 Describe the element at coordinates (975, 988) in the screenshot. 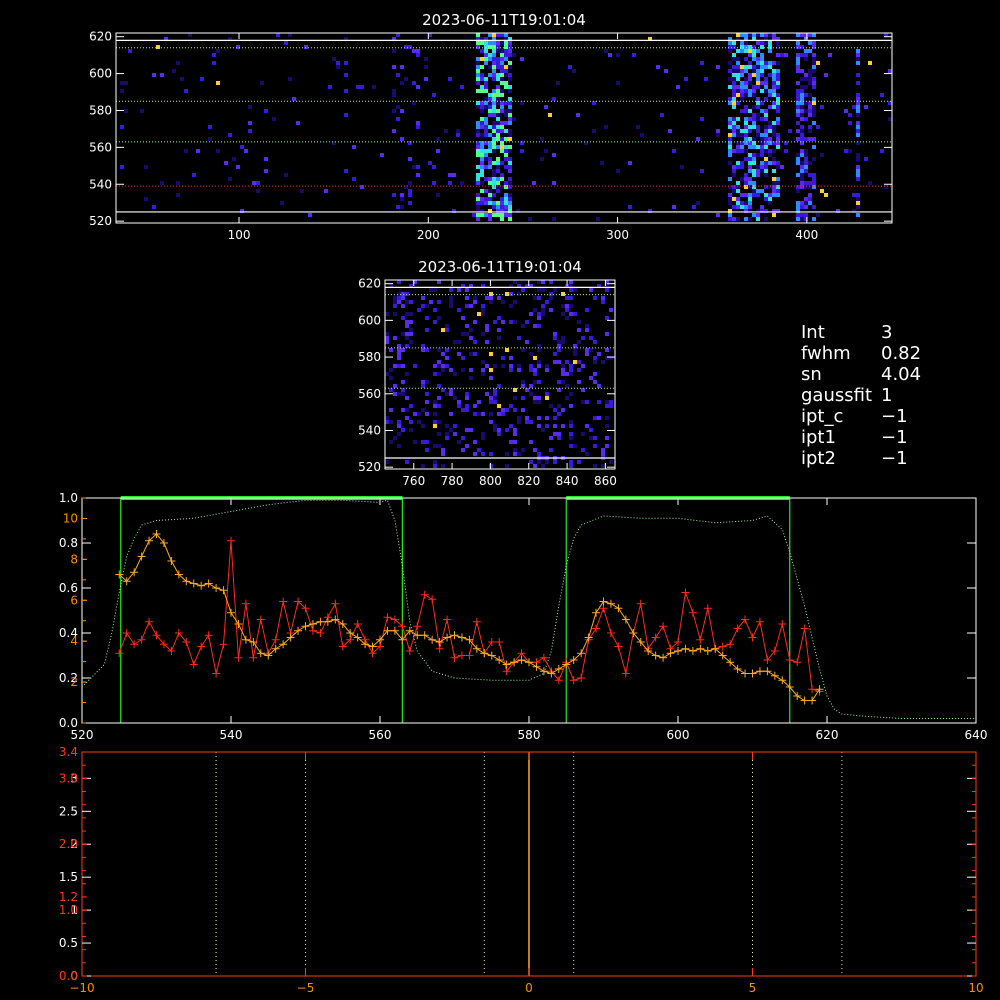

I see `x-tick-label: 10` at that location.